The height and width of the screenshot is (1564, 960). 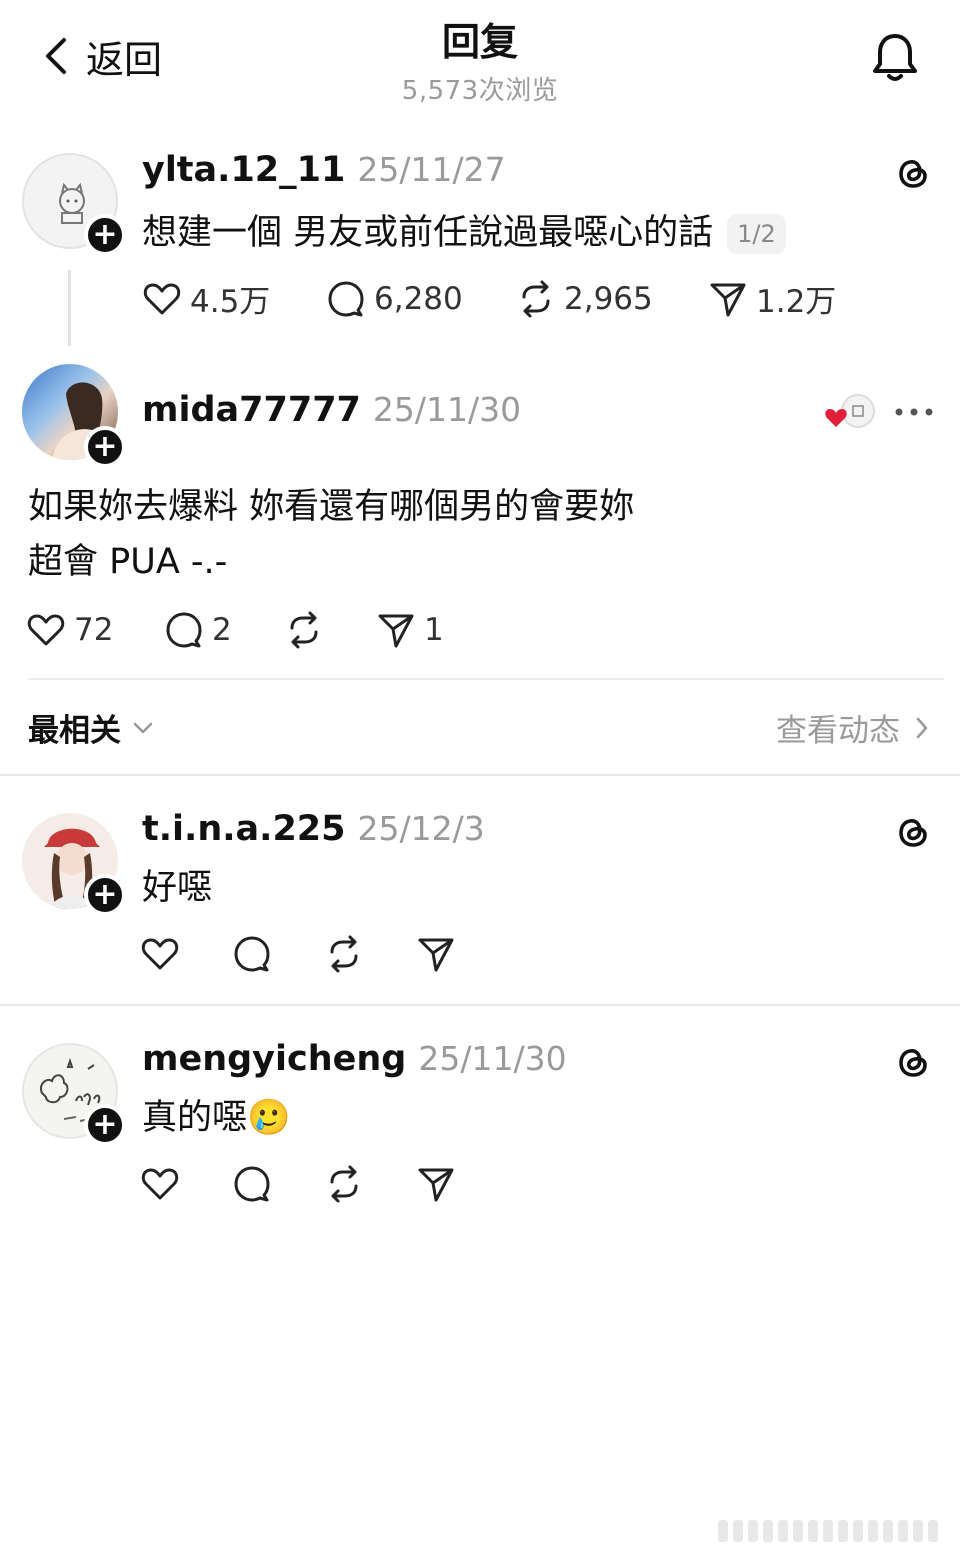 What do you see at coordinates (331, 507) in the screenshot?
I see `post-text-line-1: 如果妳去爆料 妳看還有哪個男的會要妳` at bounding box center [331, 507].